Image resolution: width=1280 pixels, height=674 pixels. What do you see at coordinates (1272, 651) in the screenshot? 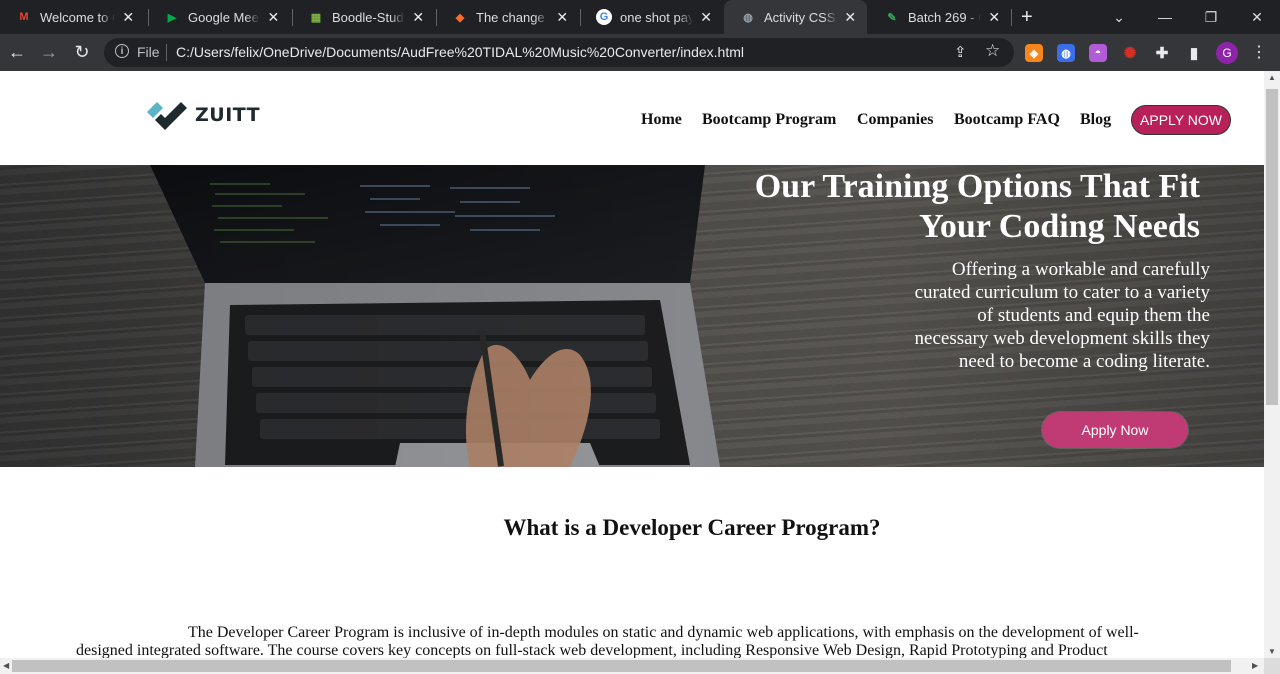
I see `scroll-down-icon: ▼` at bounding box center [1272, 651].